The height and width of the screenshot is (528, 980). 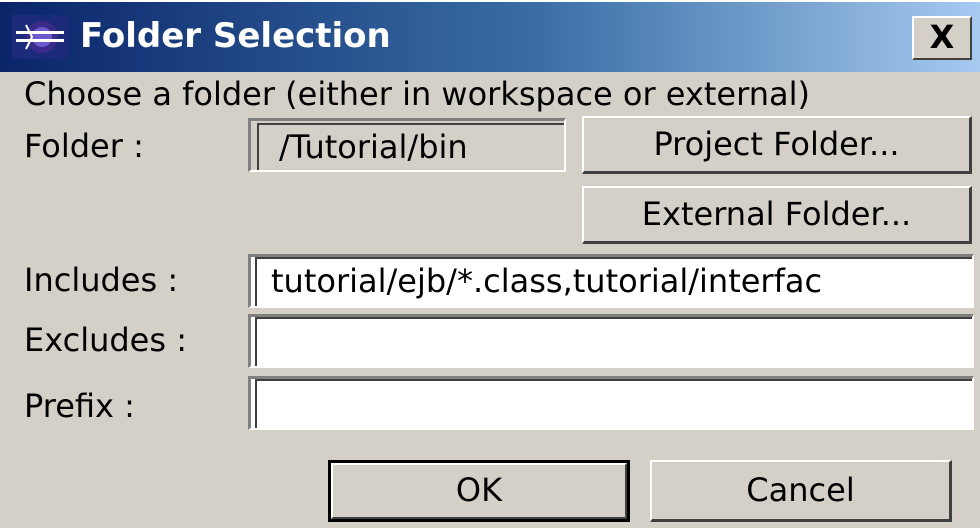 What do you see at coordinates (101, 280) in the screenshot?
I see `includes-label: Includes :` at bounding box center [101, 280].